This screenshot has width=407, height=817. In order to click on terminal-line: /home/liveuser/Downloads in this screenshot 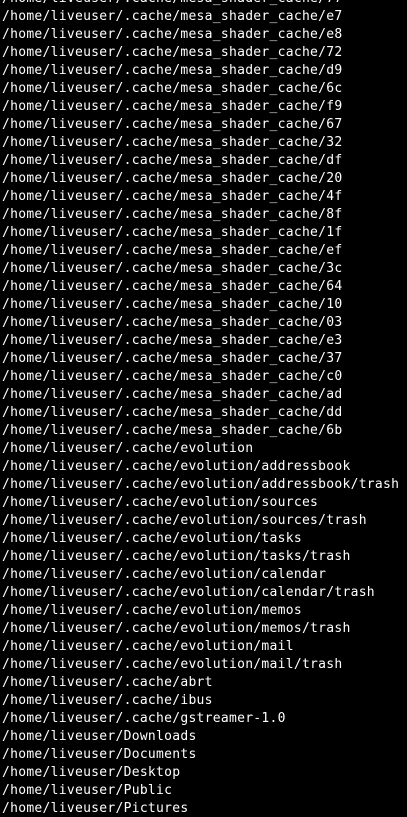, I will do `click(99, 736)`.